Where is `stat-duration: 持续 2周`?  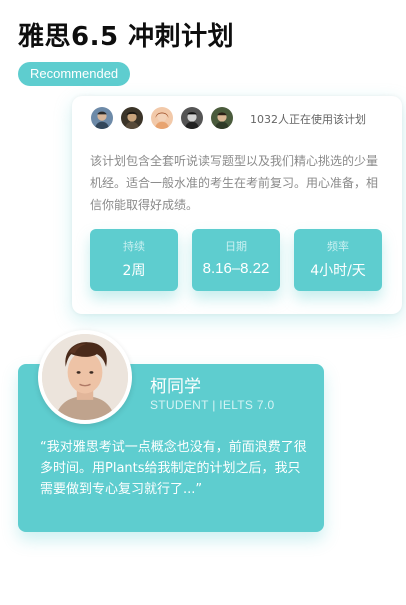 stat-duration: 持续 2周 is located at coordinates (134, 260).